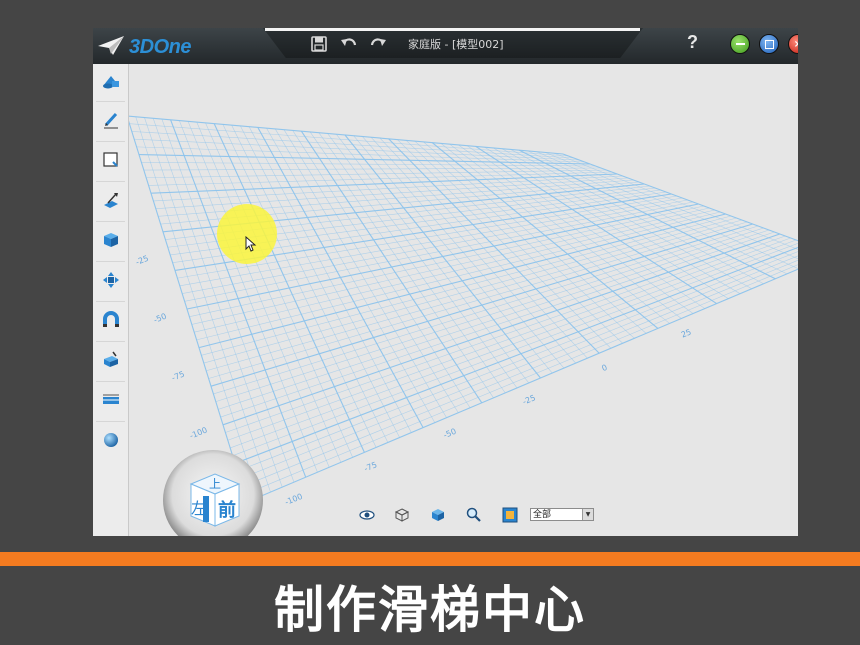 Image resolution: width=860 pixels, height=645 pixels. I want to click on view-cube-faces: 上 左 前, so click(215, 500).